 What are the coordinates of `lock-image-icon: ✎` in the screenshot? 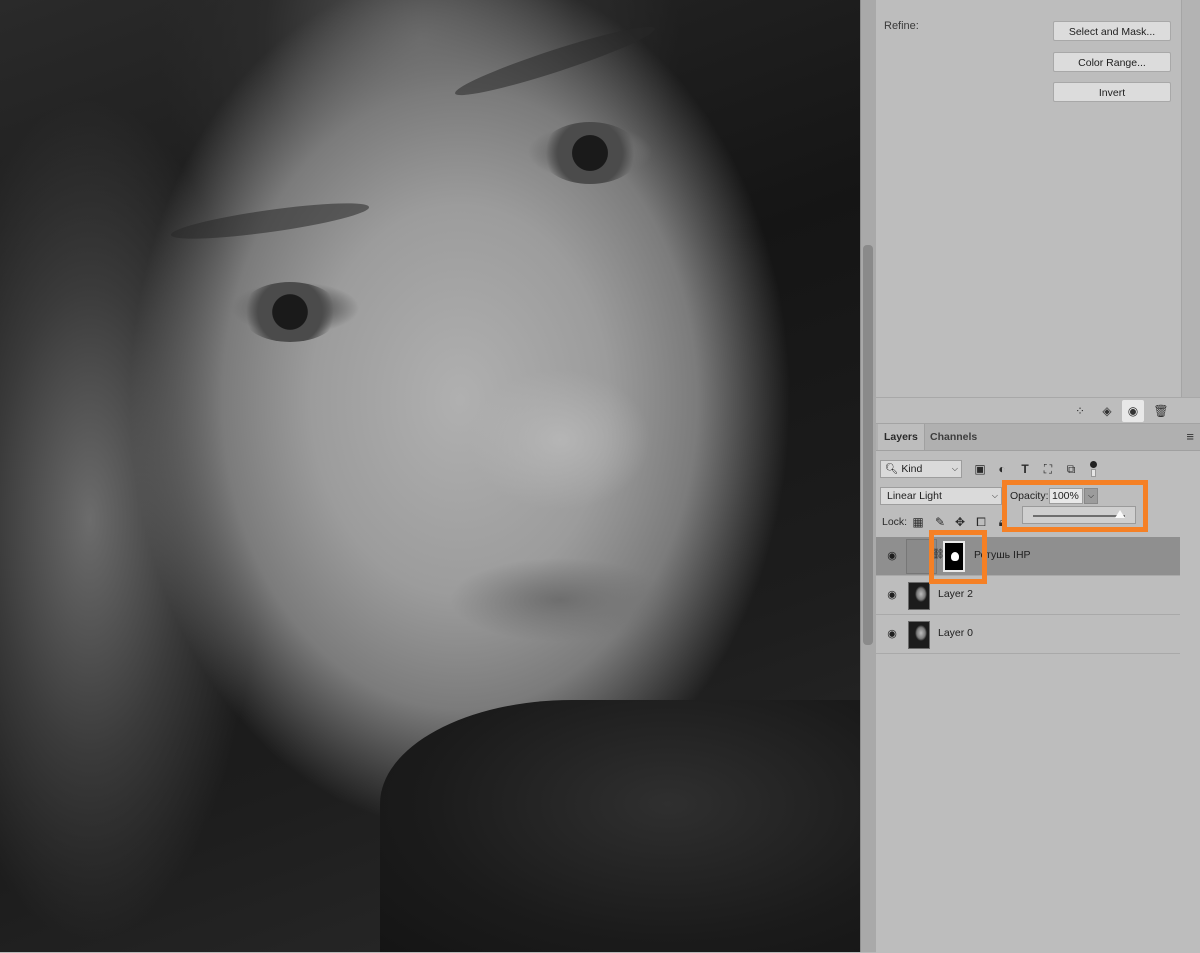 It's located at (940, 522).